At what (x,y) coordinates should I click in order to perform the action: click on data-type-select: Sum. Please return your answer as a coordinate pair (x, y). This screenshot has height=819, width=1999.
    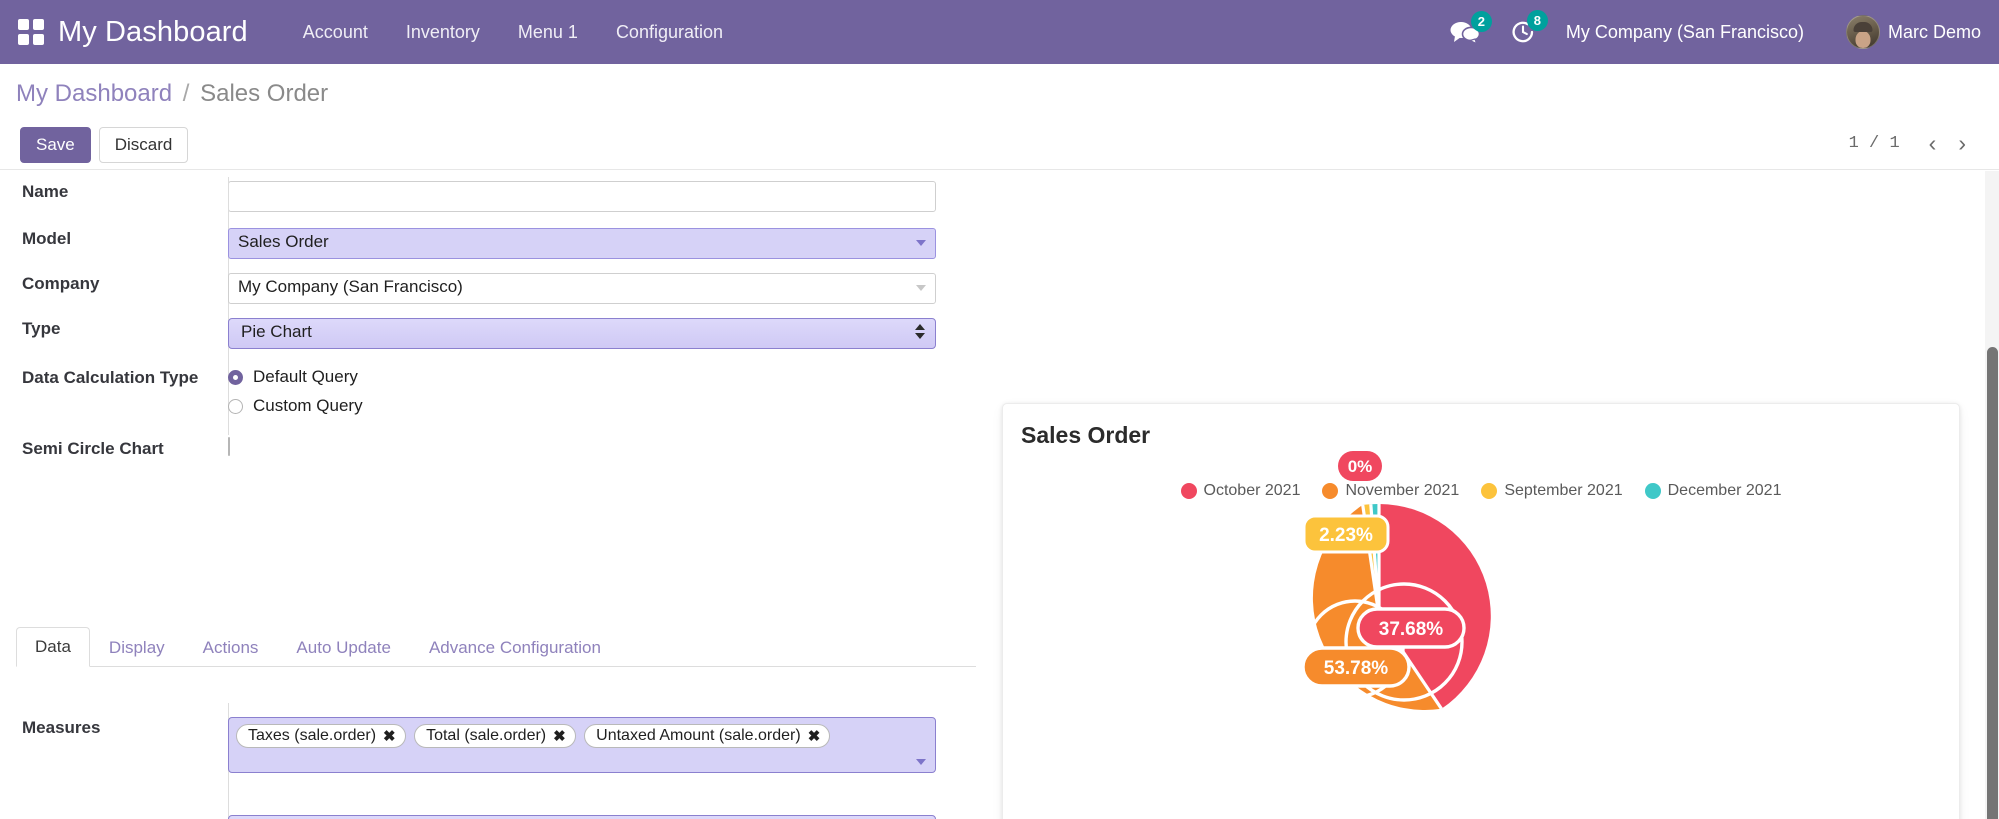
    Looking at the image, I should click on (582, 817).